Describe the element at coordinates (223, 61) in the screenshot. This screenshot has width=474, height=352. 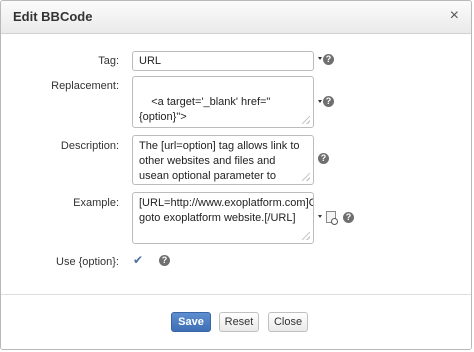
I see `tag-input: URL` at that location.